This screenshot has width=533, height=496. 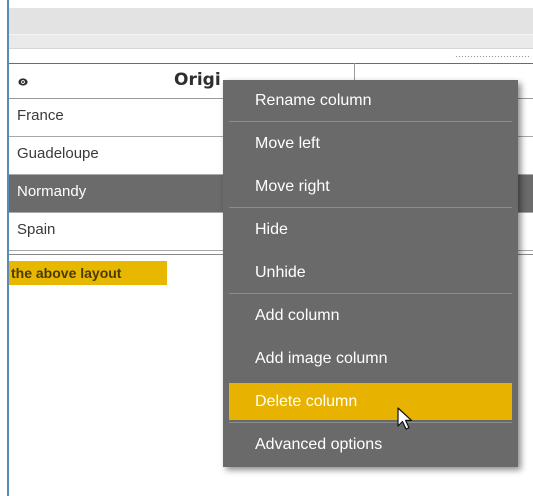 I want to click on row-cell: Normandy, so click(x=52, y=191).